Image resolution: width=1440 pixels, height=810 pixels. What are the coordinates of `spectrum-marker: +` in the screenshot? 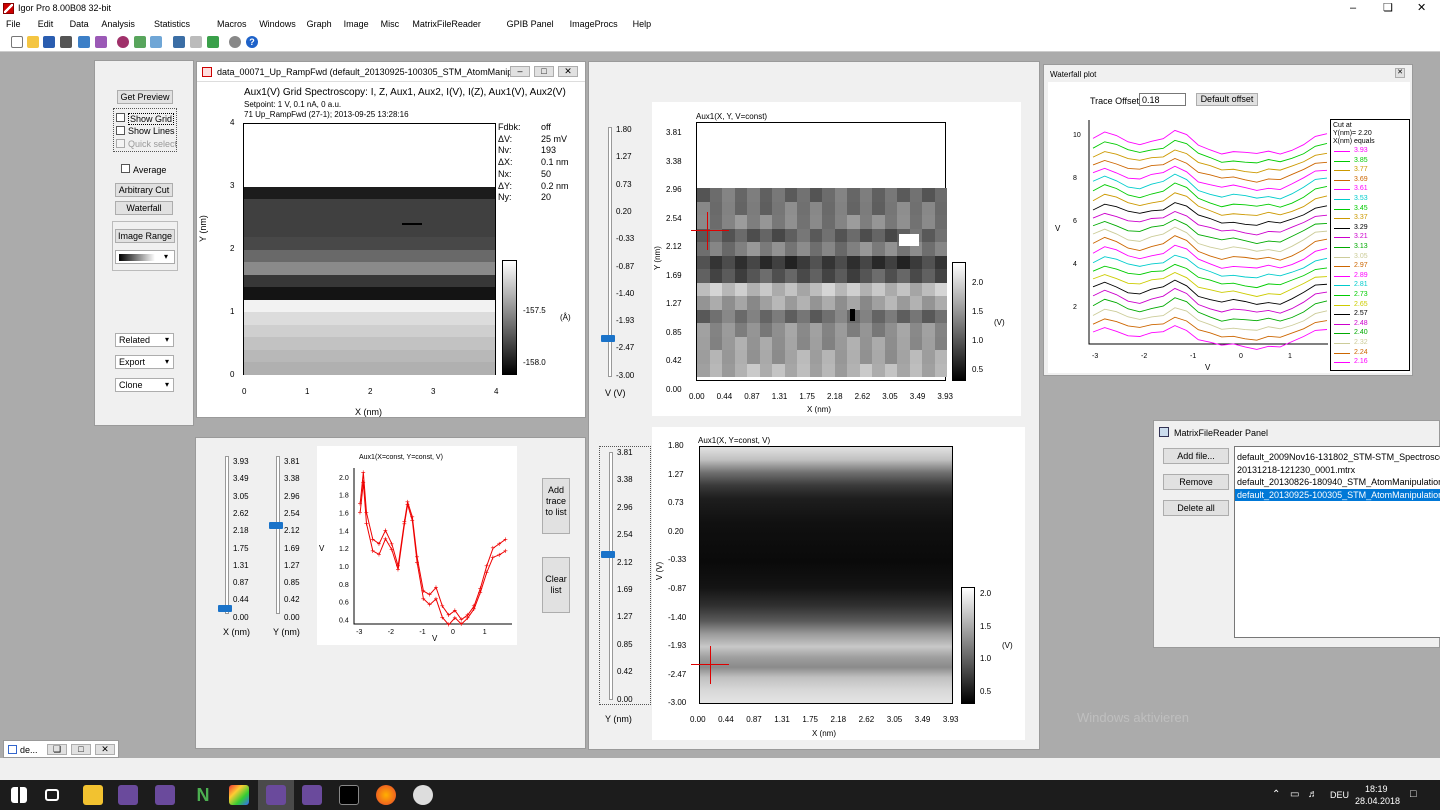 It's located at (442, 606).